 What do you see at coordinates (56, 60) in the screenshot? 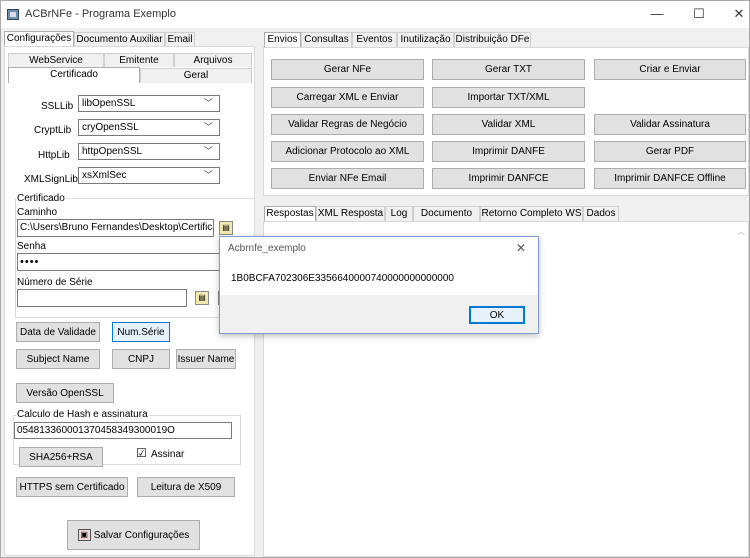
I see `tab-webservice: WebService` at bounding box center [56, 60].